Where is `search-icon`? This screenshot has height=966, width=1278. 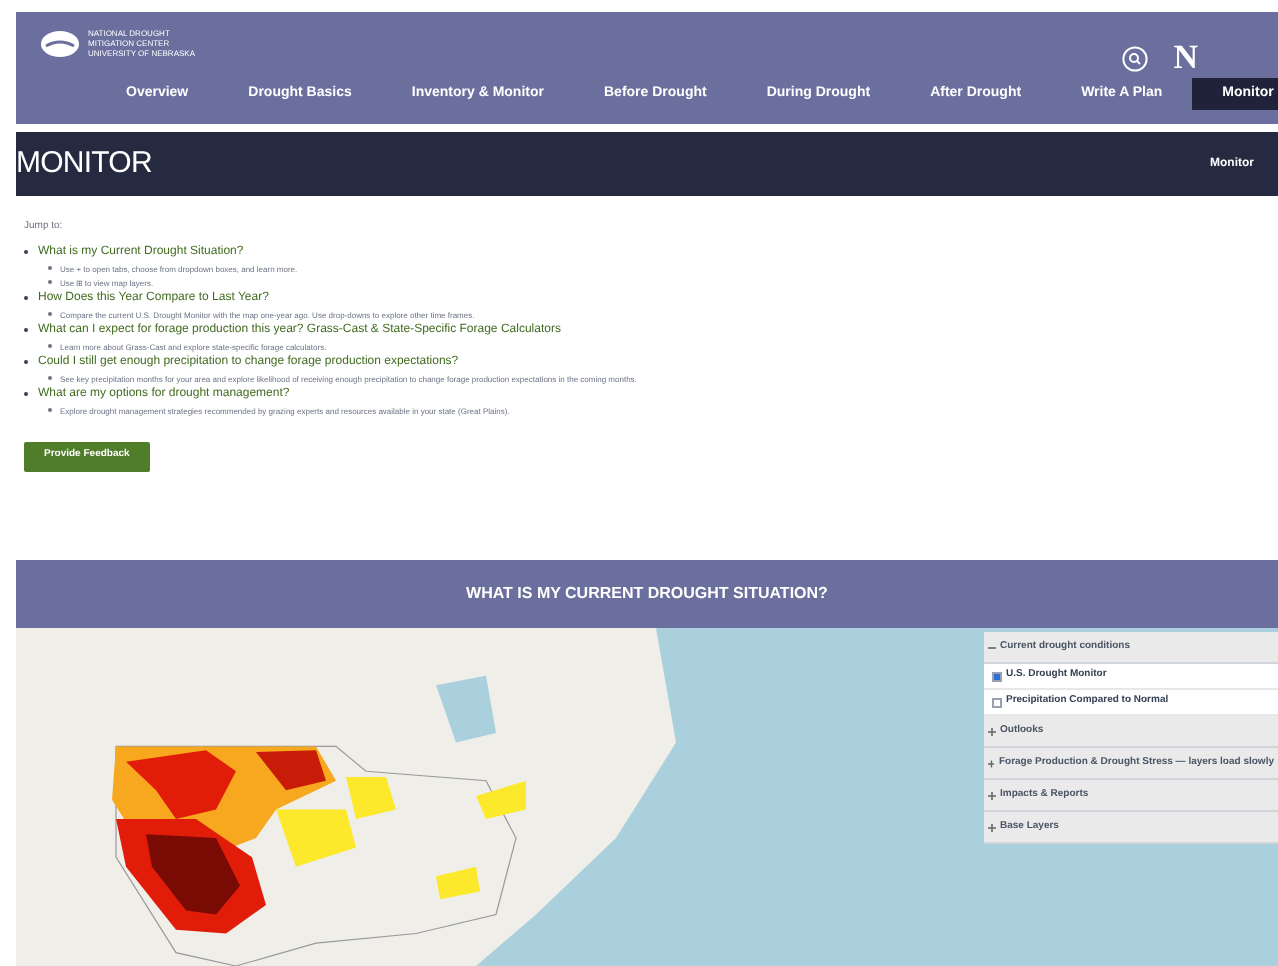
search-icon is located at coordinates (1135, 59).